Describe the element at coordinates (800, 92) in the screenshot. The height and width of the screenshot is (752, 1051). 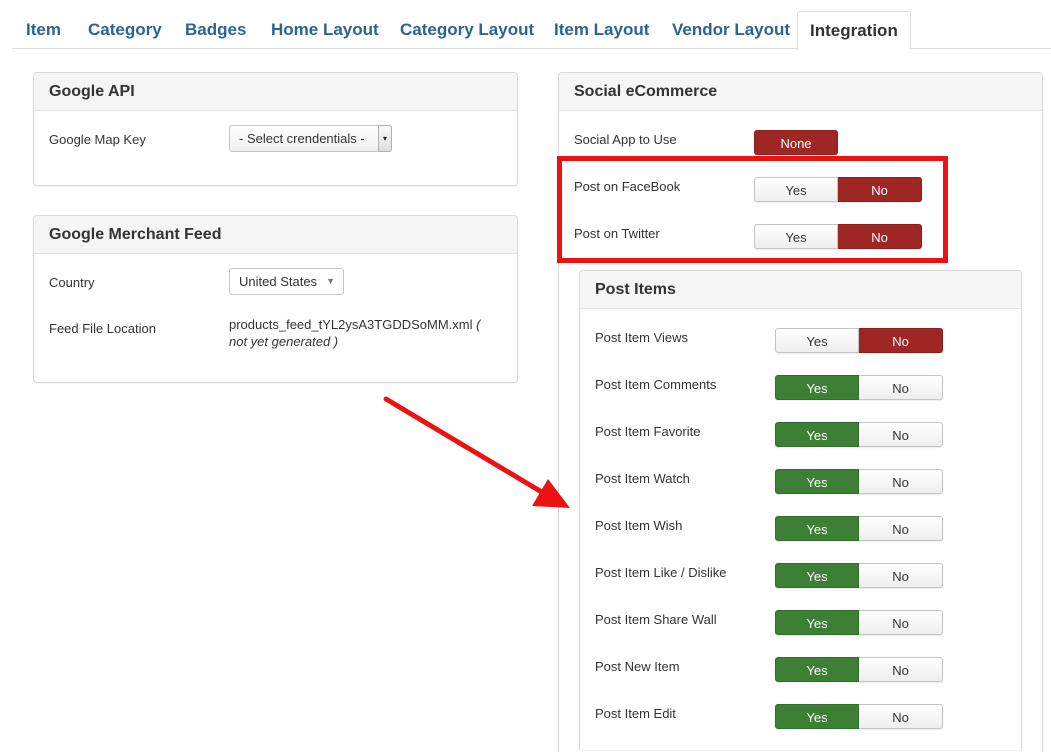
I see `social-ecommerce-title: Social eCommerce` at that location.